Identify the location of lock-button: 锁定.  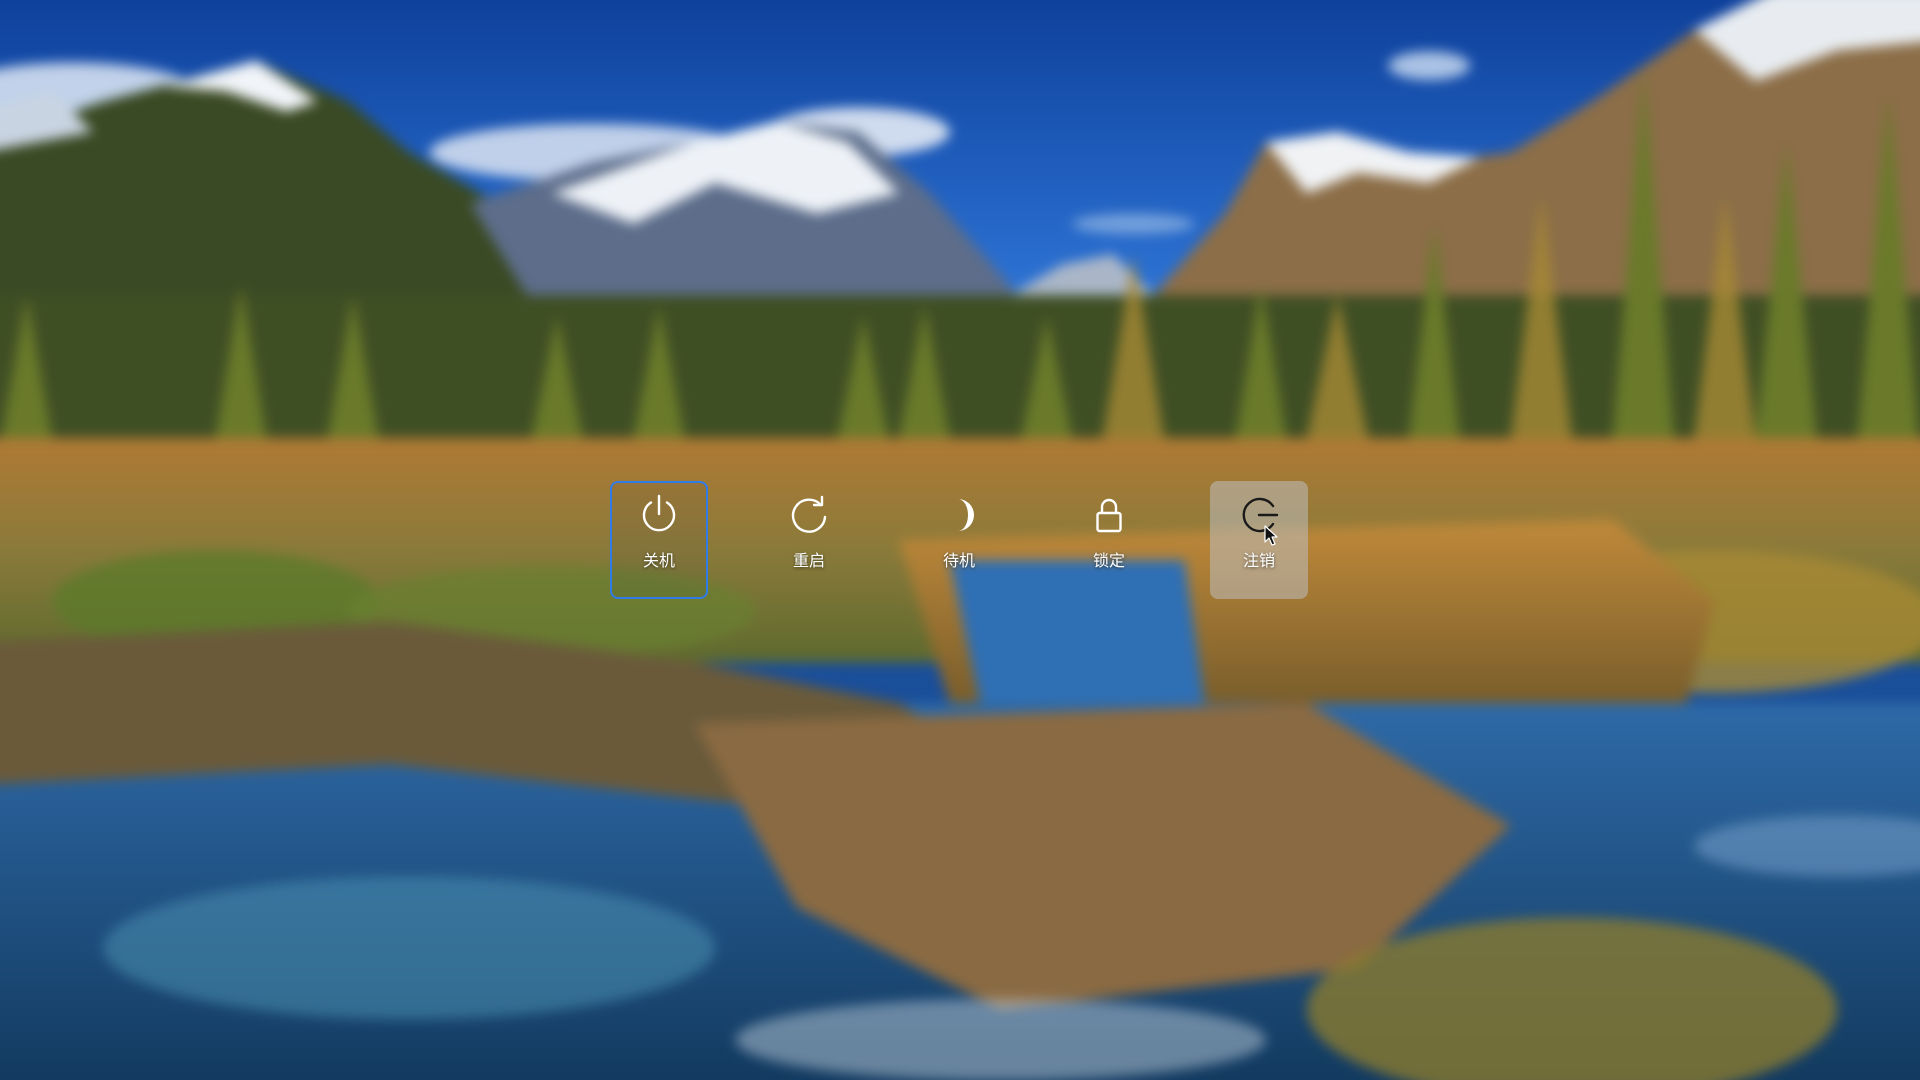
(1109, 540).